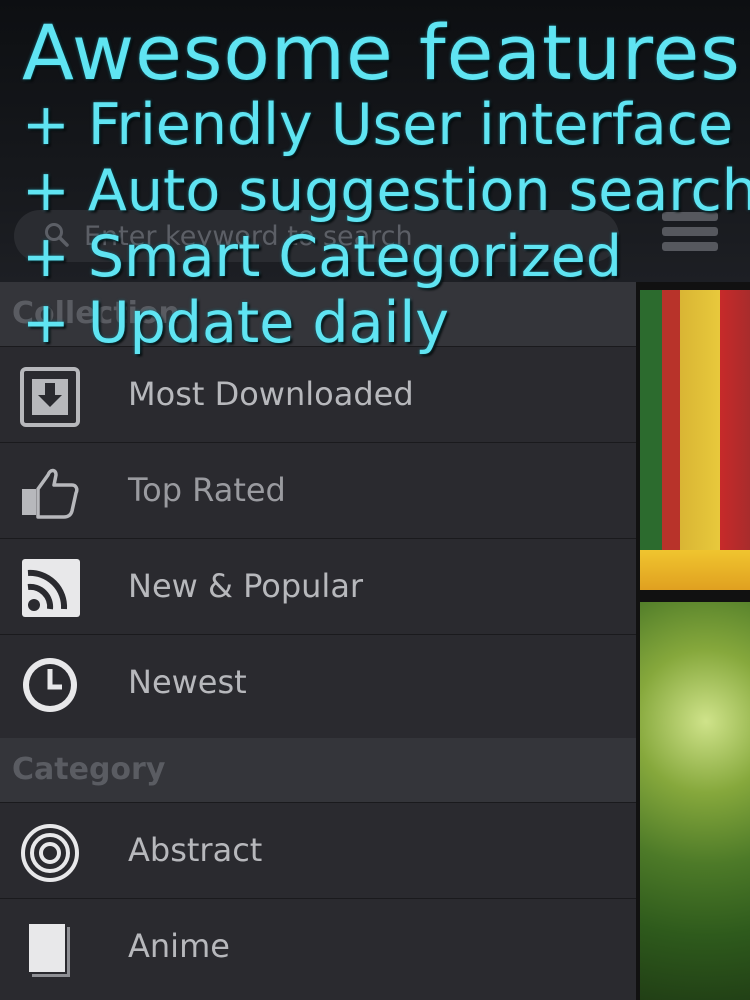 The height and width of the screenshot is (1000, 750). Describe the element at coordinates (378, 125) in the screenshot. I see `feature-line: + Friendly User interface` at that location.